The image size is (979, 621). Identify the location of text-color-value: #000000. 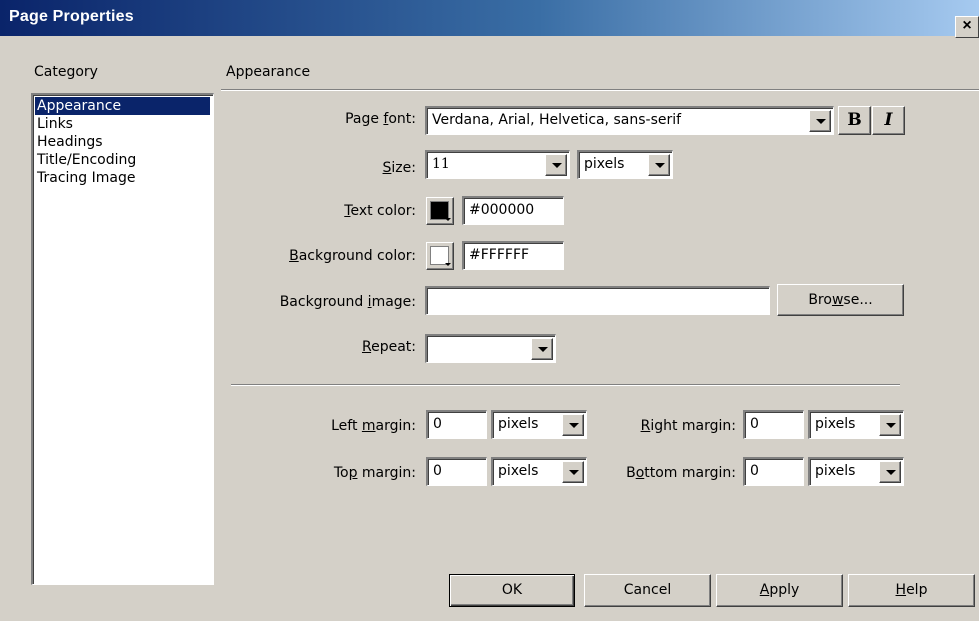
(502, 210).